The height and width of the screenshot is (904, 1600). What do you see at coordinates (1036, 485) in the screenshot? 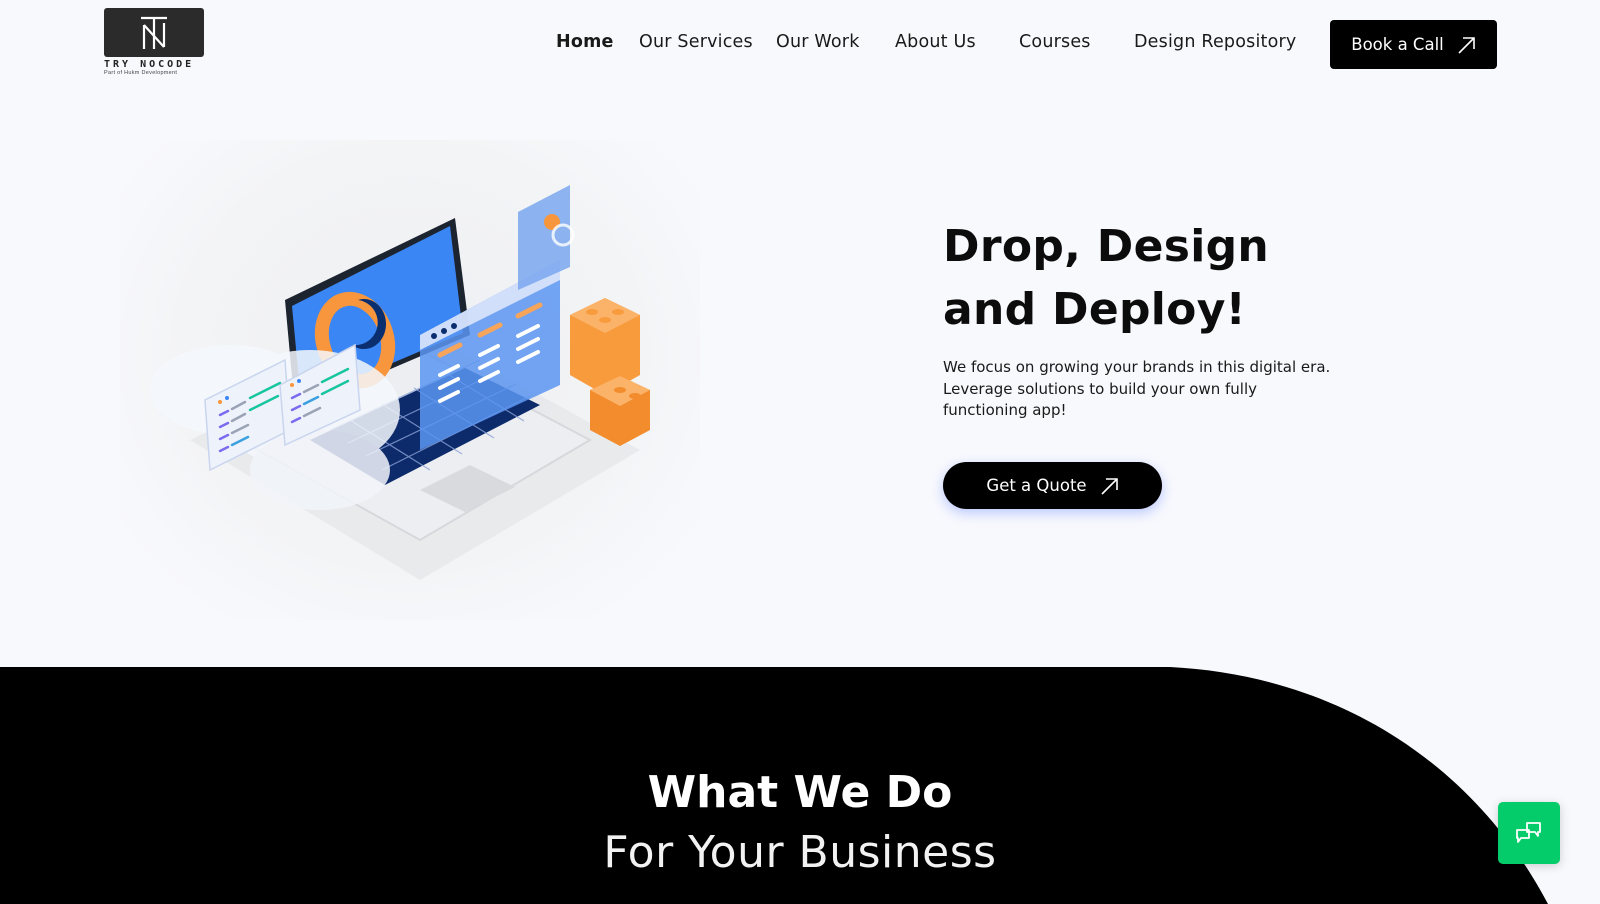
I see `get-a-quote-label: Get a Quote` at bounding box center [1036, 485].